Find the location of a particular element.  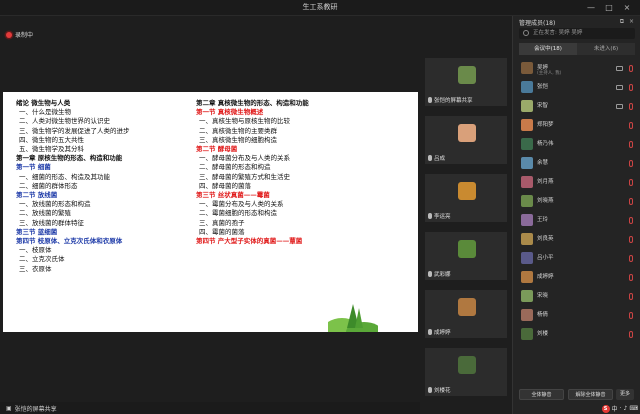

member-row: 刘楼 is located at coordinates (578, 335).